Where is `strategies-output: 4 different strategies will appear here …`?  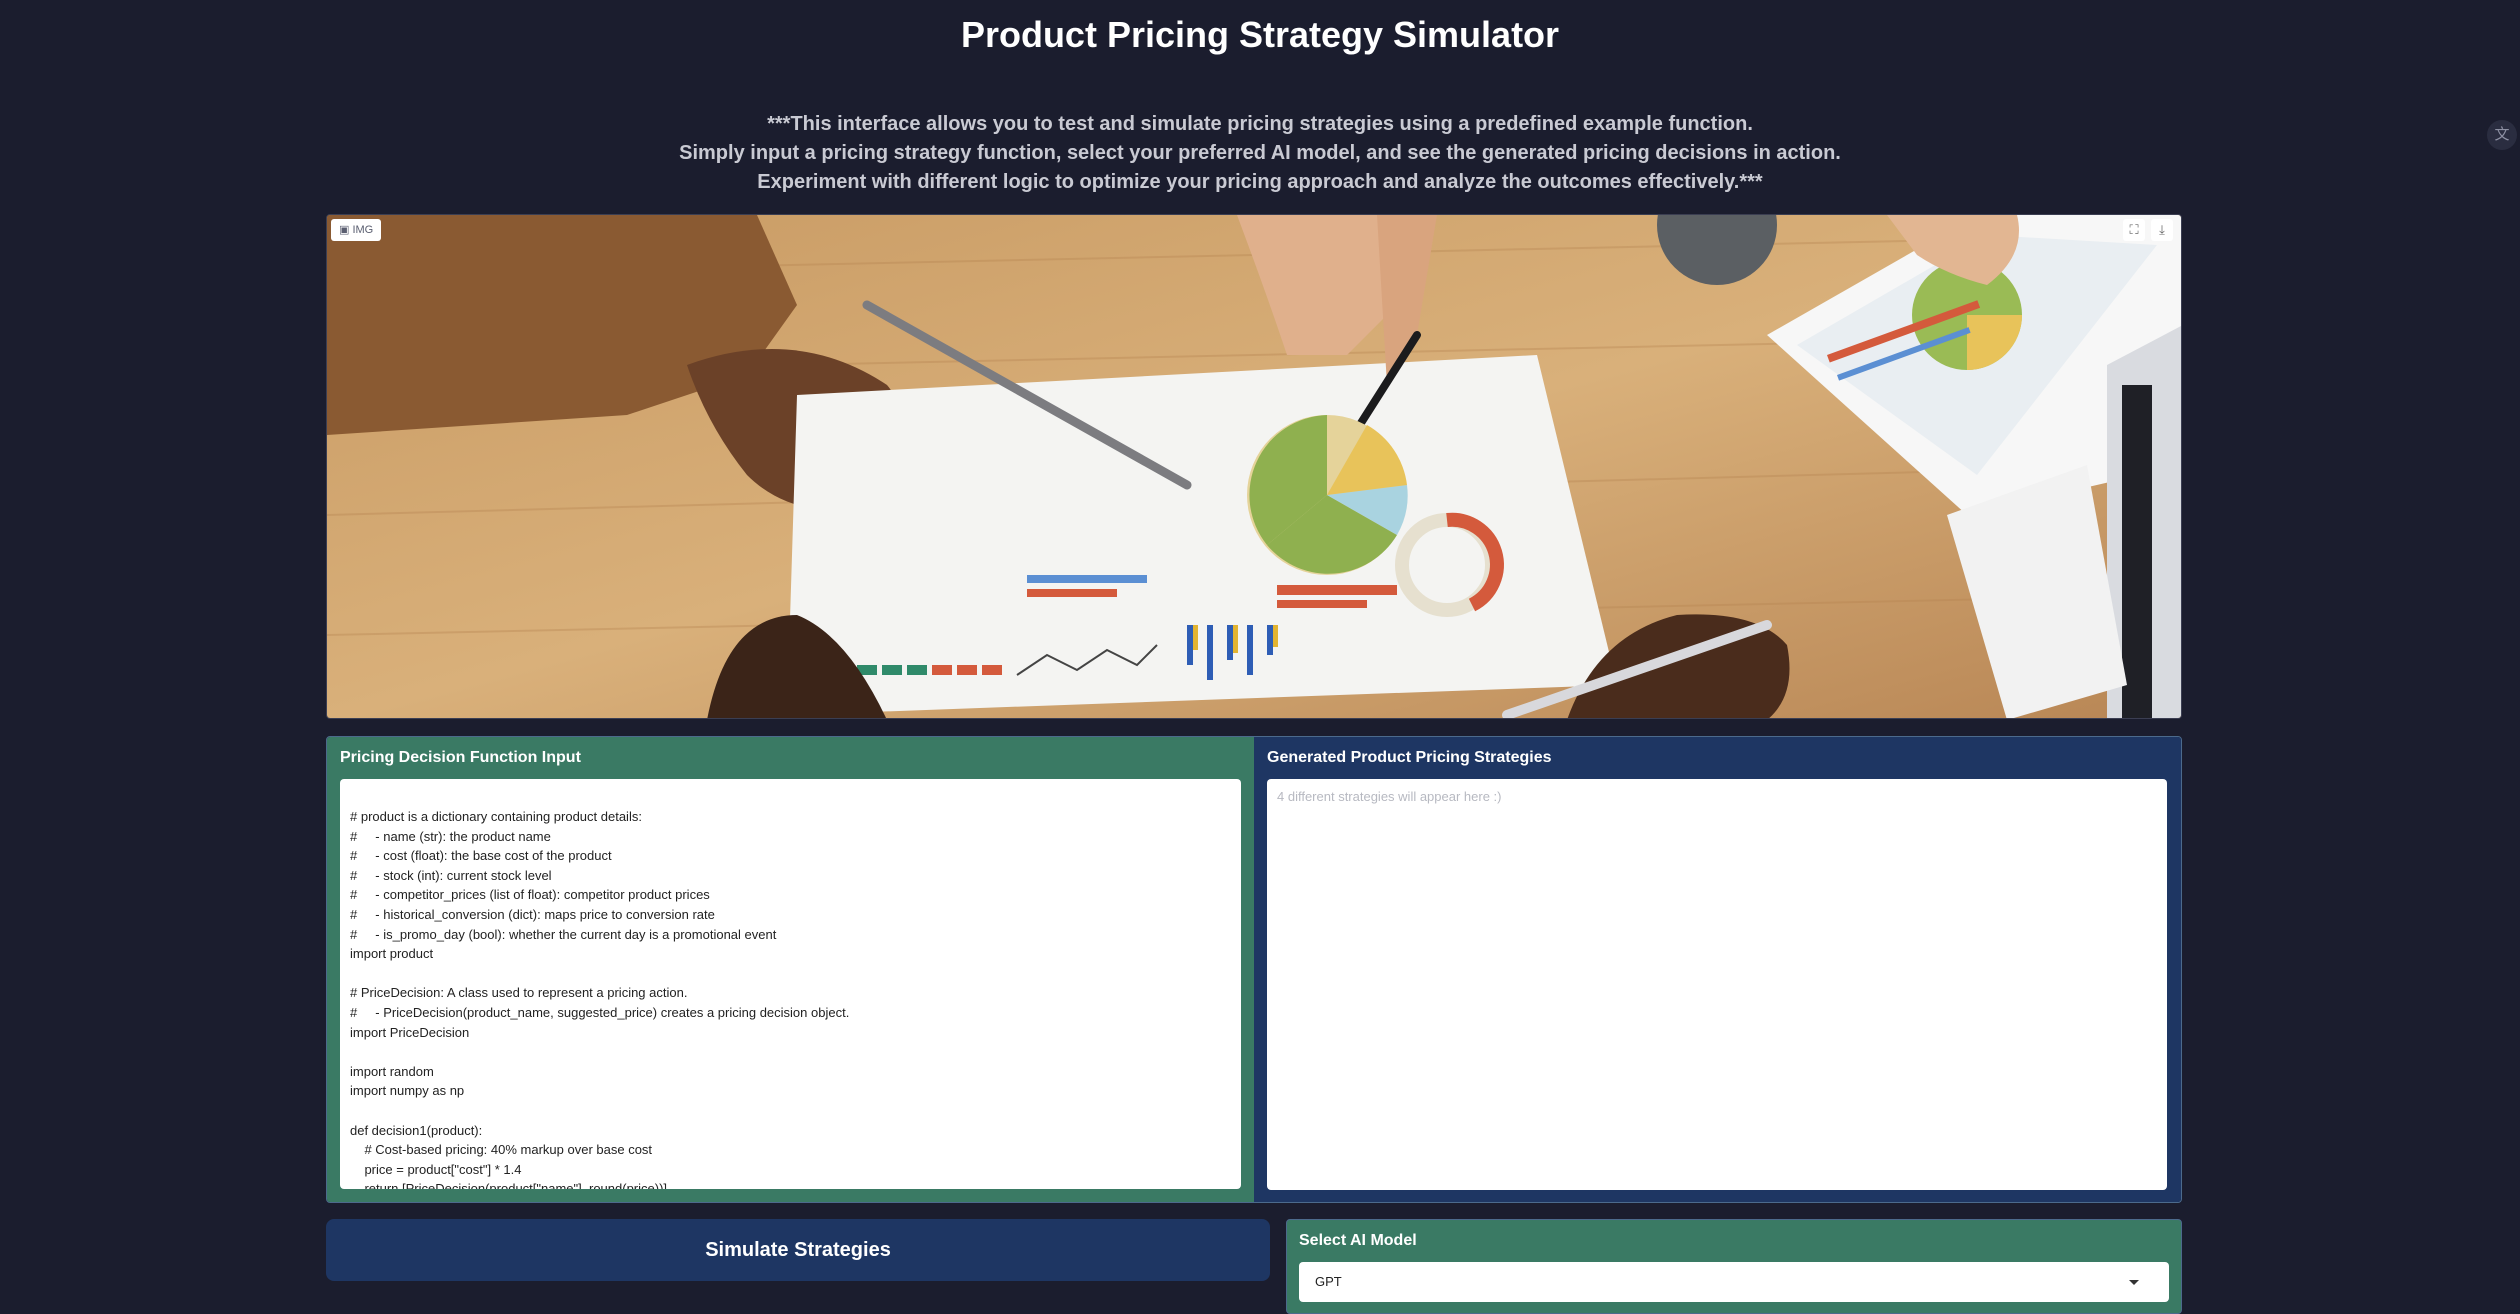 strategies-output: 4 different strategies will appear here … is located at coordinates (1717, 984).